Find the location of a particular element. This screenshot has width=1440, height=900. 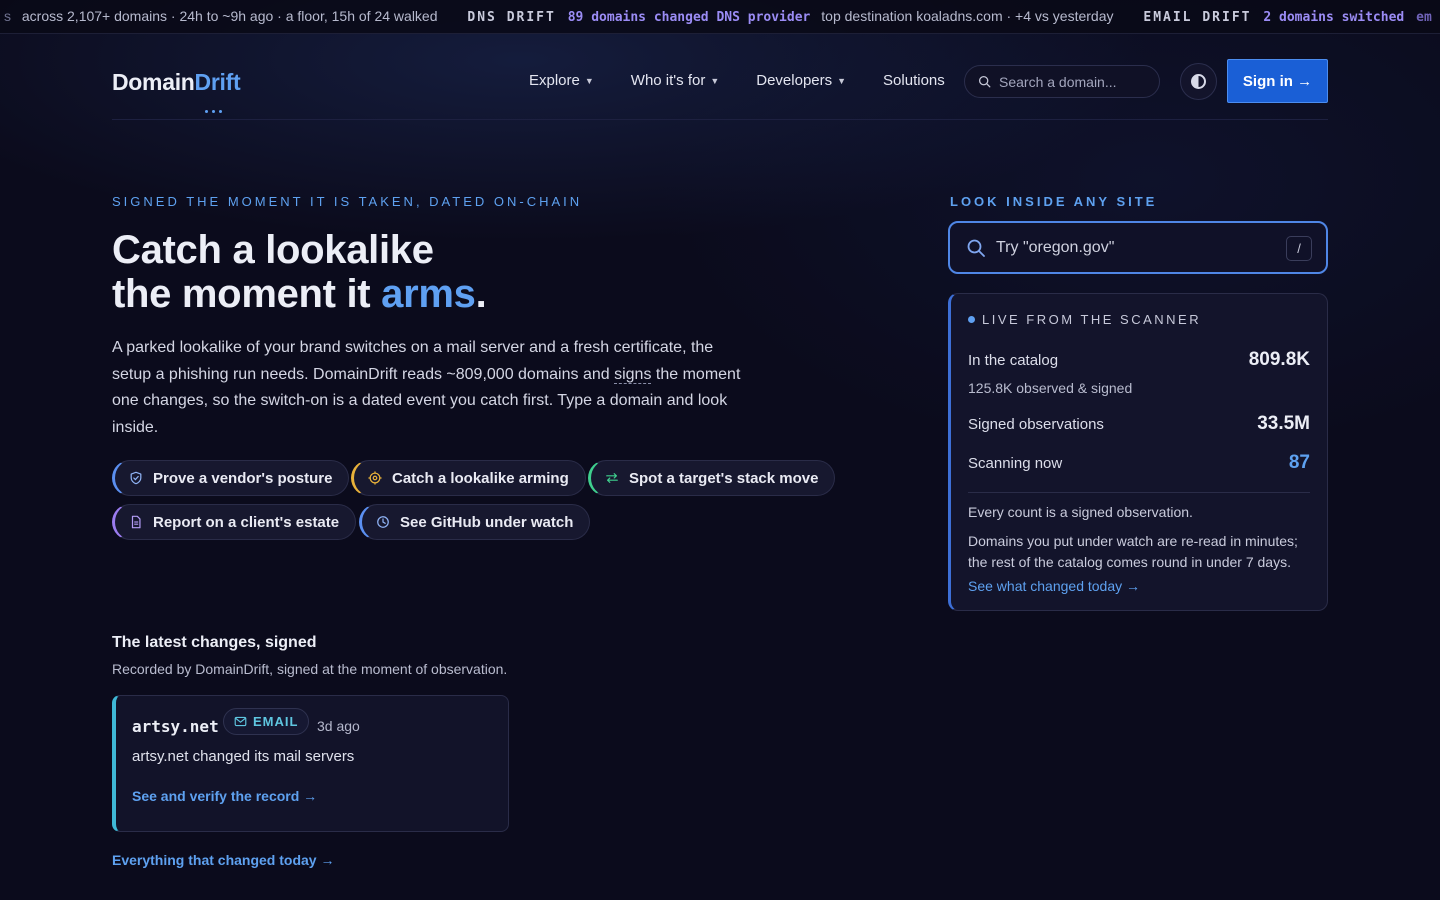

catalog-value: 809.8K is located at coordinates (1279, 359).